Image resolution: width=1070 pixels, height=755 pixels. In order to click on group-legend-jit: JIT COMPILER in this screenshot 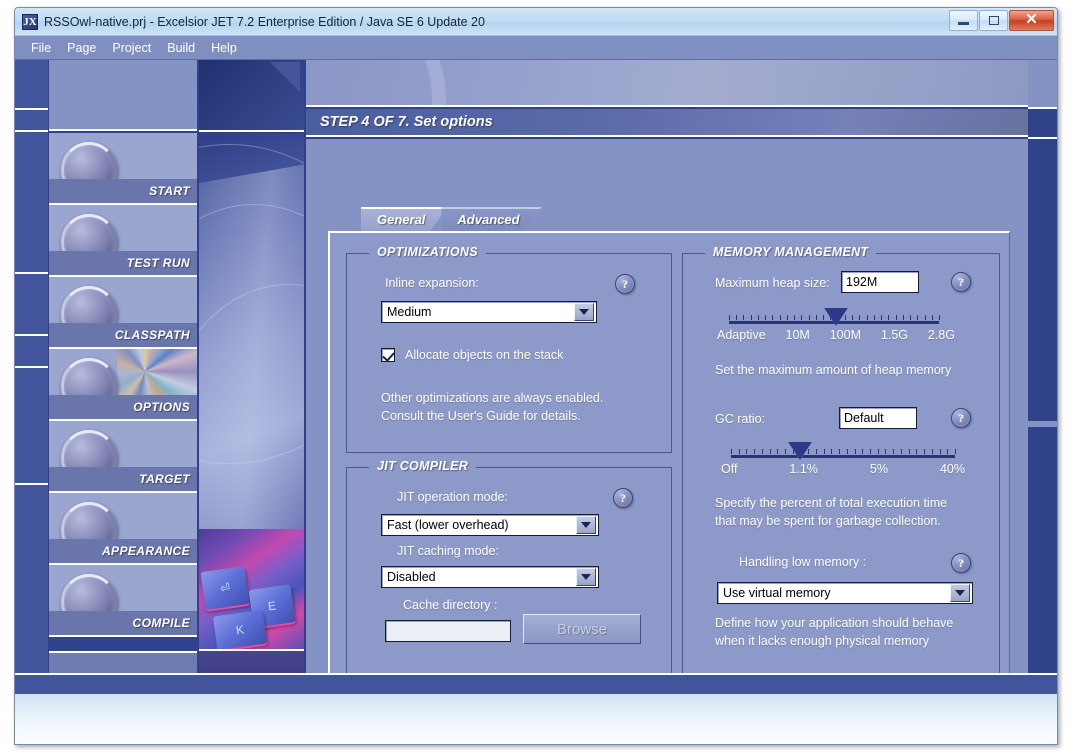, I will do `click(423, 466)`.